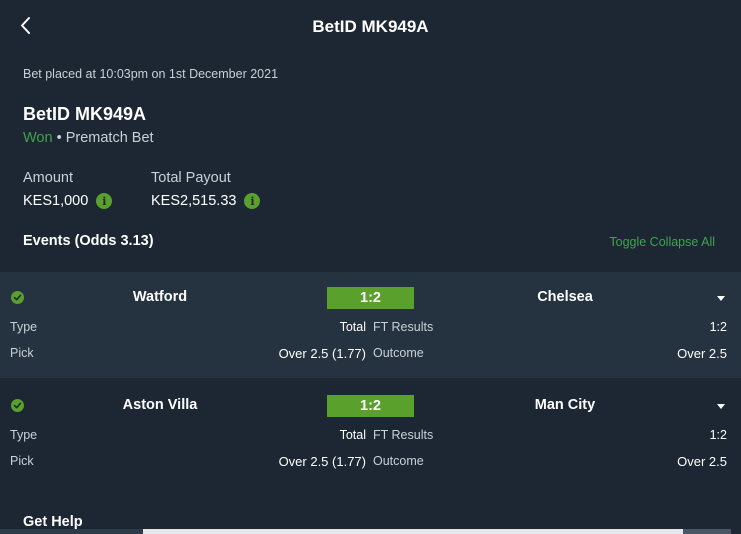  I want to click on scrollbar-thumb, so click(413, 531).